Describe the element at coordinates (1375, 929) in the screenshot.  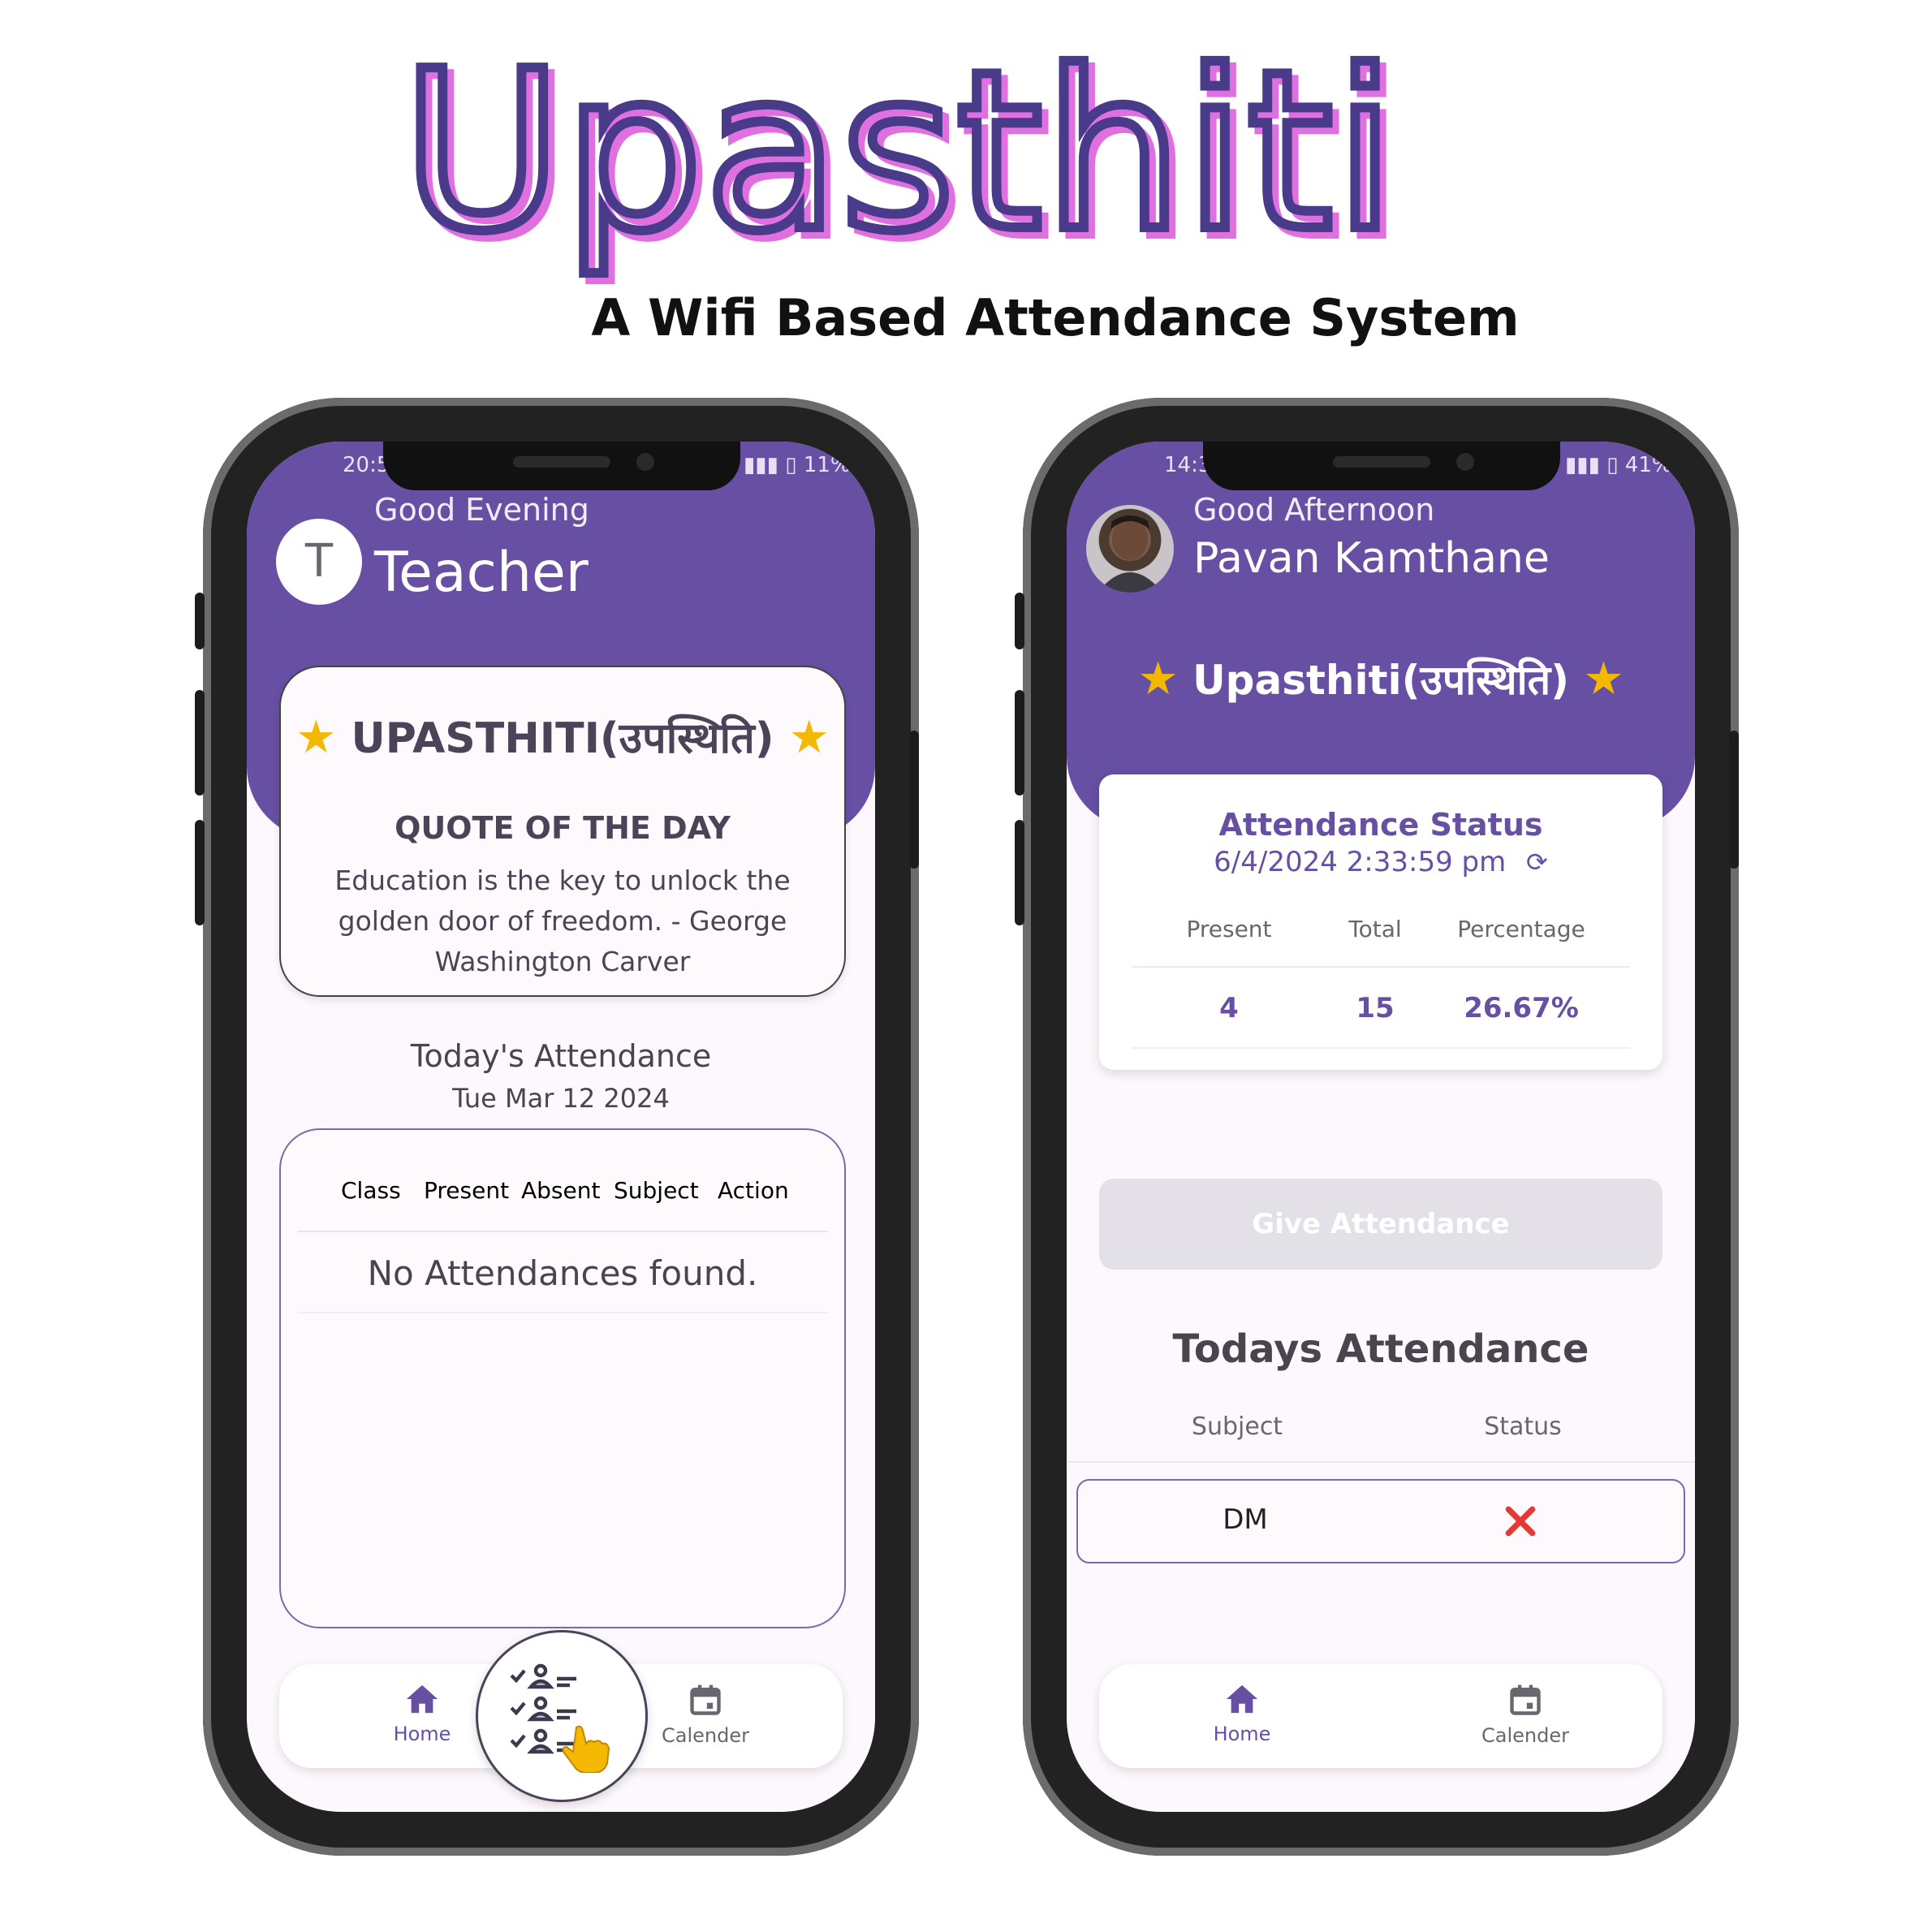
I see `stat-header-total: Total` at that location.